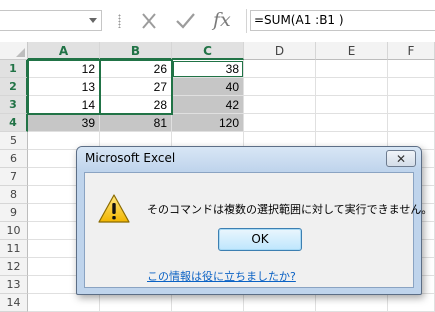  I want to click on warning-icon, so click(114, 208).